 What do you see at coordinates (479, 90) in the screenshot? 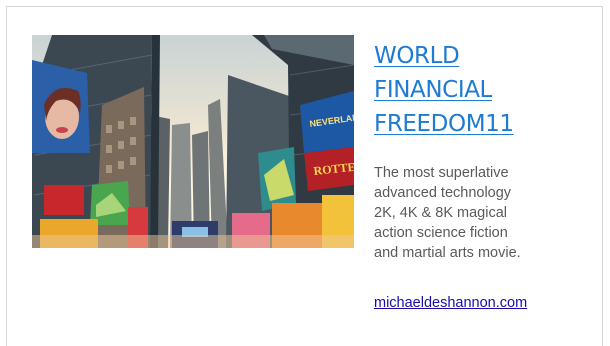
I see `article-title-link: WORLD FINANCIAL FREEDOM11` at bounding box center [479, 90].